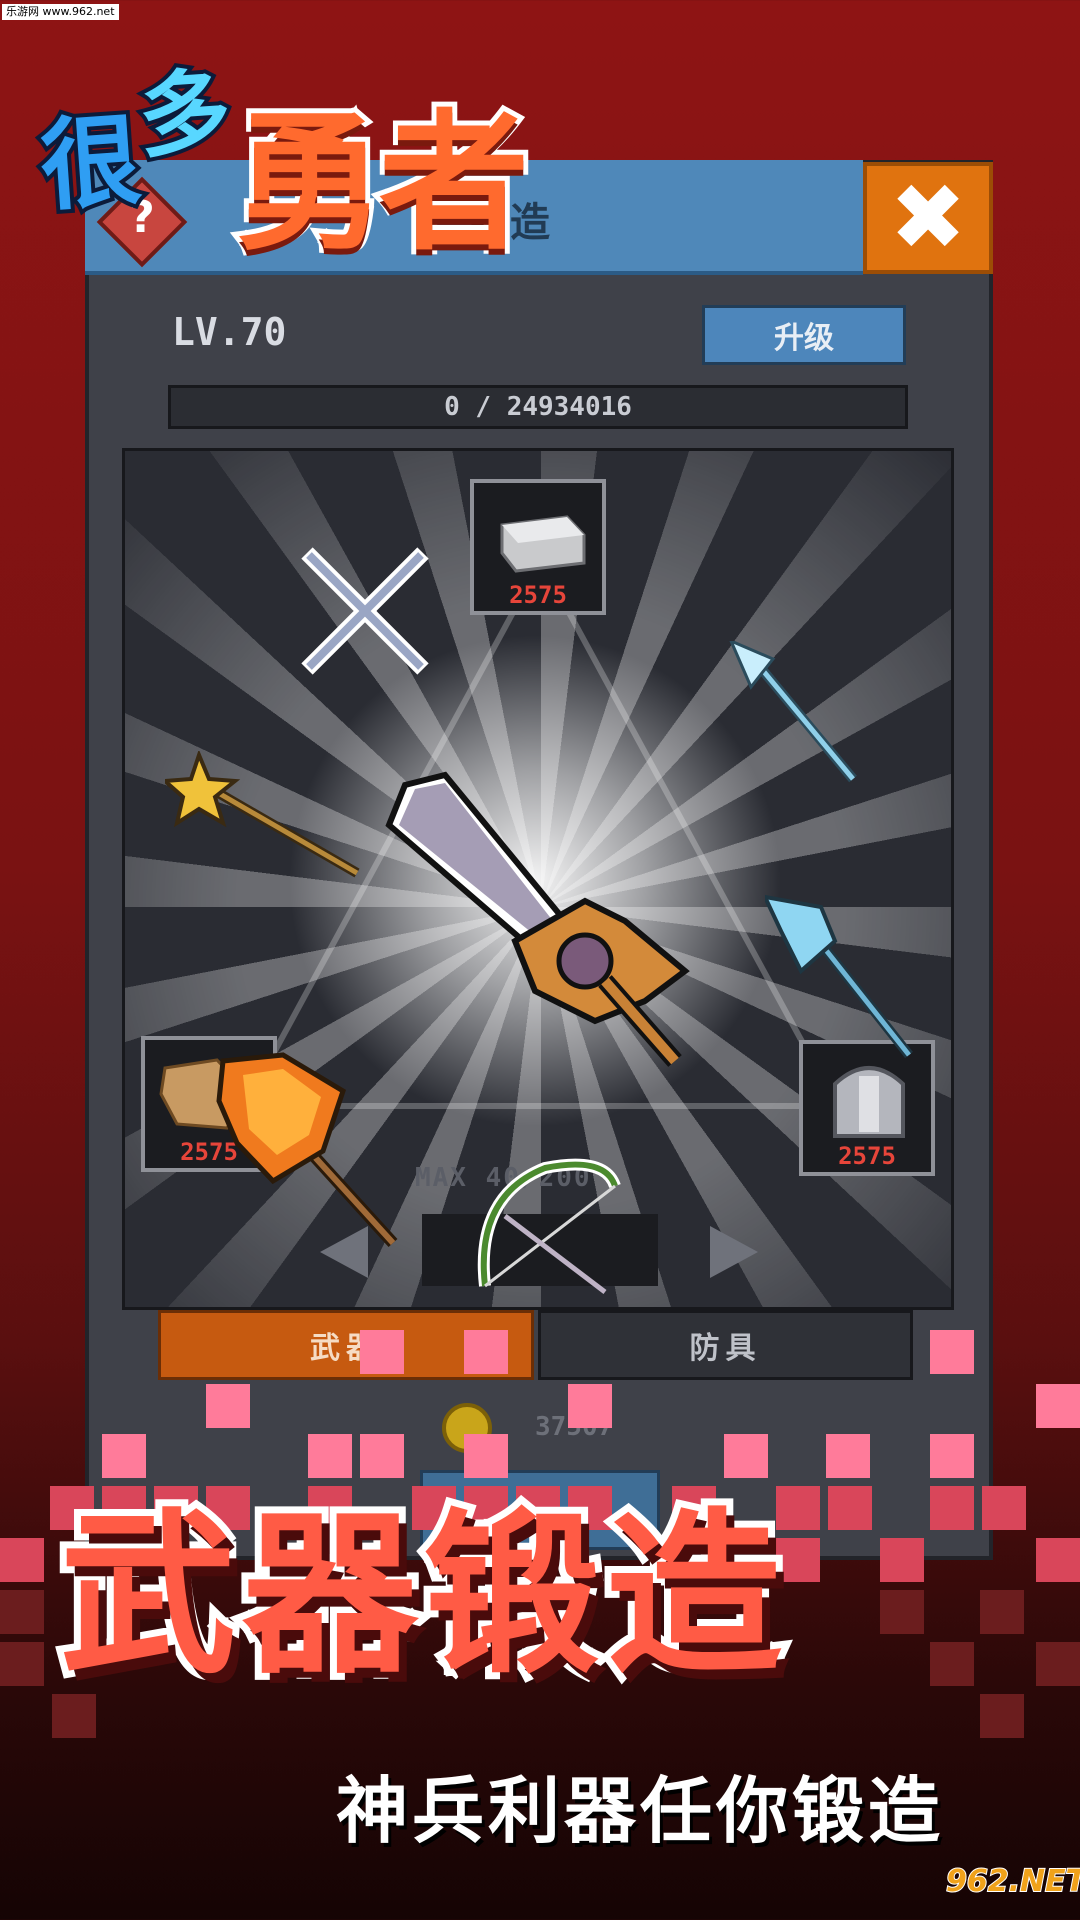  Describe the element at coordinates (543, 544) in the screenshot. I see `metal-ingot-icon` at that location.